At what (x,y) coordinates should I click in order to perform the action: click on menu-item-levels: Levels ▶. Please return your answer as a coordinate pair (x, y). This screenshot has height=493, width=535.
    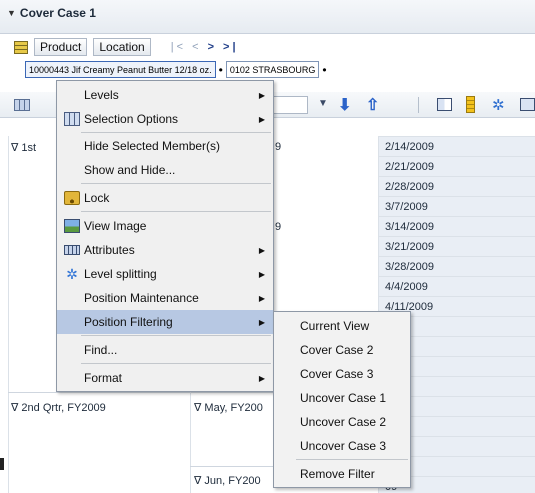
    Looking at the image, I should click on (165, 95).